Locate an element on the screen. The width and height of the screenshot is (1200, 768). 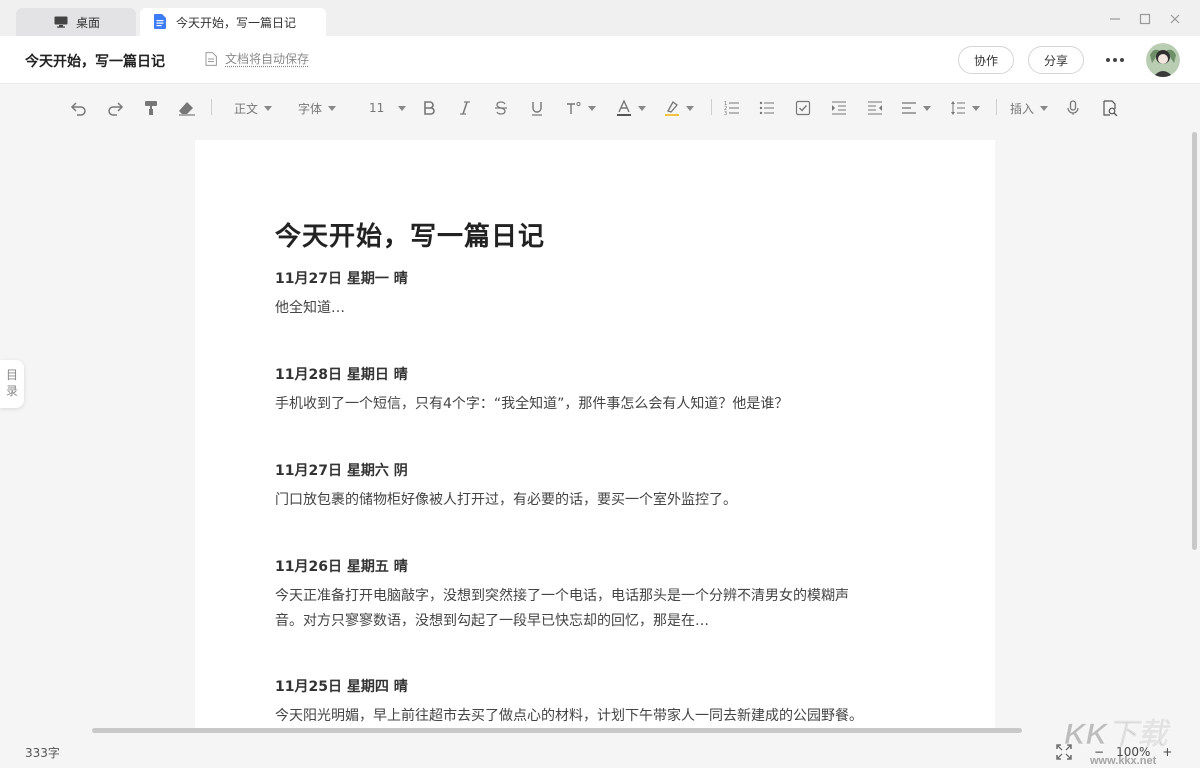
voice-input-button is located at coordinates (1073, 108).